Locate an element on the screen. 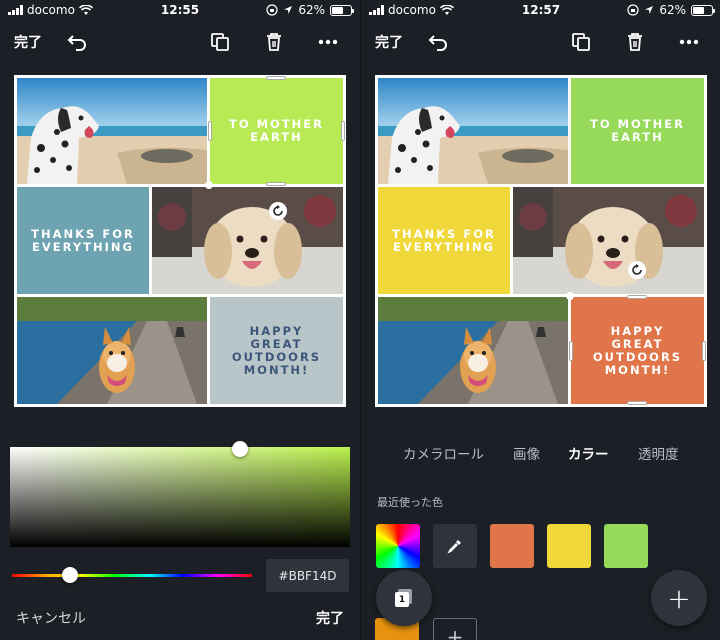 Image resolution: width=720 pixels, height=640 pixels. page-number: 1 is located at coordinates (402, 599).